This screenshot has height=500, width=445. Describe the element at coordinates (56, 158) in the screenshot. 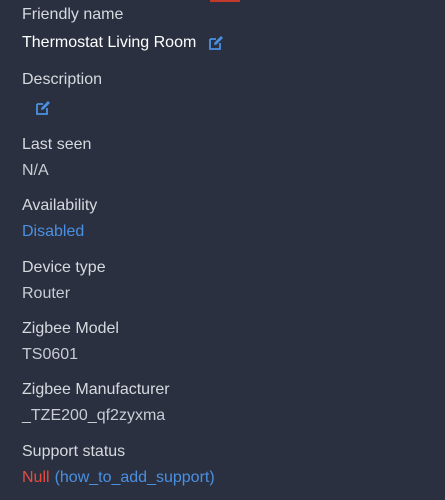

I see `last-seen-field: Last seen N/A` at that location.